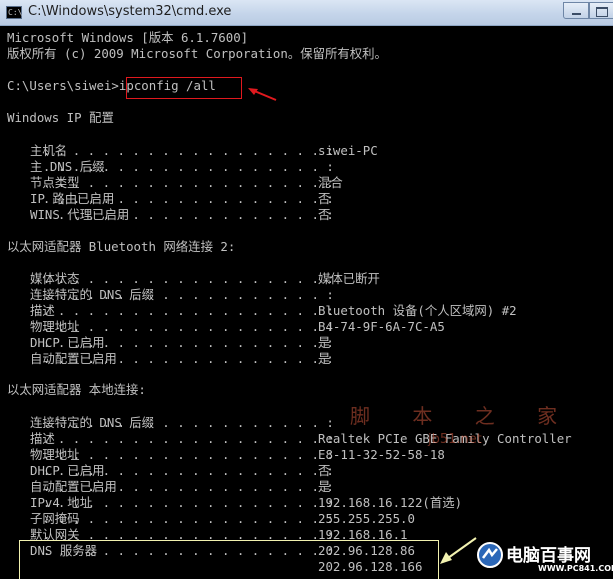 The height and width of the screenshot is (579, 613). What do you see at coordinates (42, 438) in the screenshot?
I see `label-lan-description: 描述` at bounding box center [42, 438].